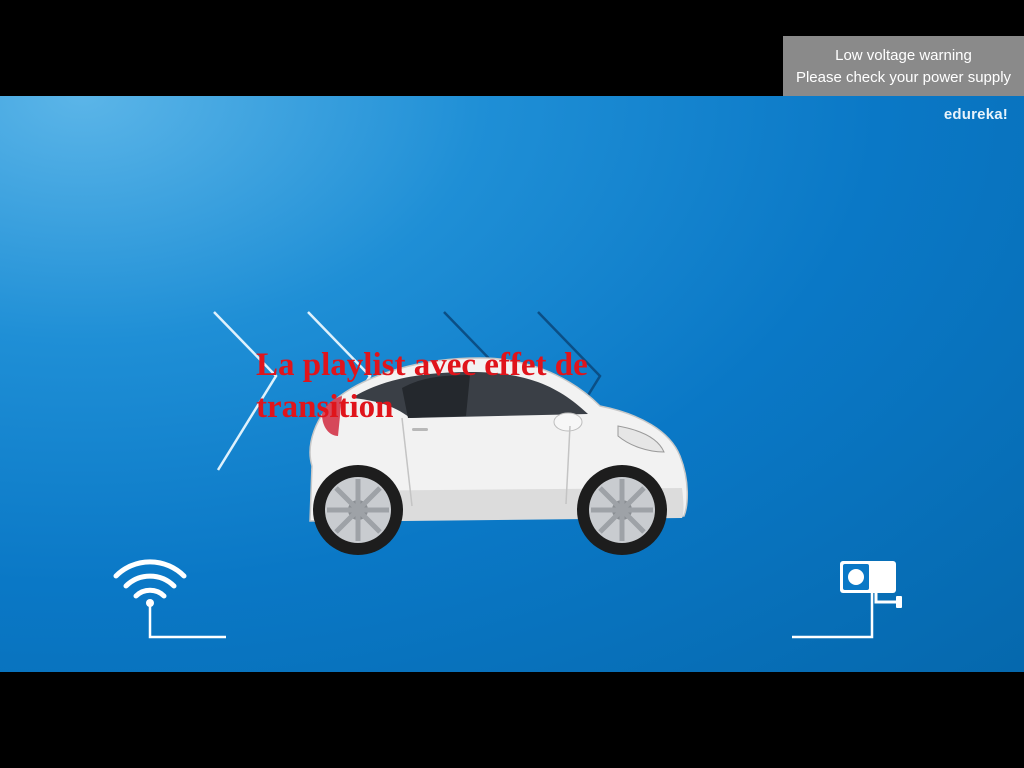 This screenshot has width=1024, height=768. What do you see at coordinates (422, 386) in the screenshot?
I see `playlist-overlay-title: La playlist avec effet de transition` at bounding box center [422, 386].